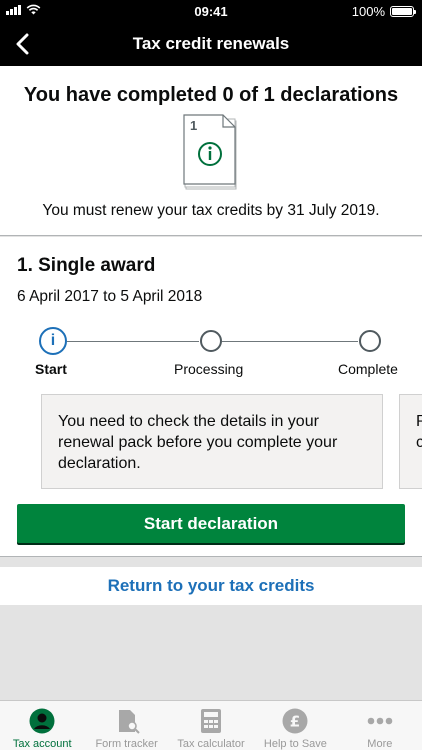 Image resolution: width=422 pixels, height=750 pixels. Describe the element at coordinates (110, 296) in the screenshot. I see `award-dates: 6 April 2017 to 5 April 2018` at that location.